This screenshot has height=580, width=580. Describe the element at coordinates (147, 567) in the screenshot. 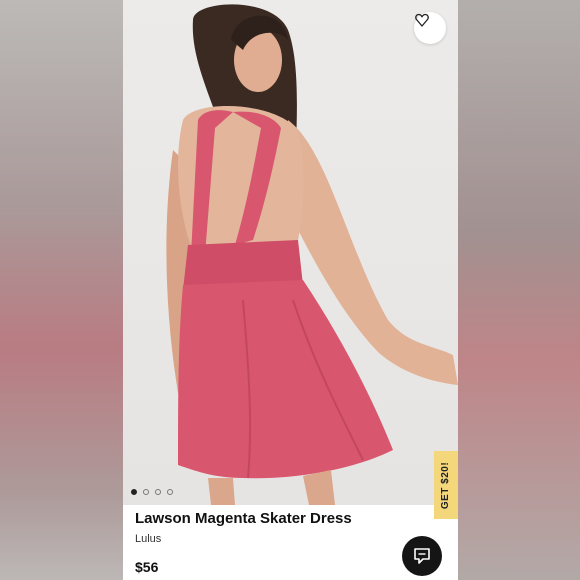

I see `product-price: $56` at that location.